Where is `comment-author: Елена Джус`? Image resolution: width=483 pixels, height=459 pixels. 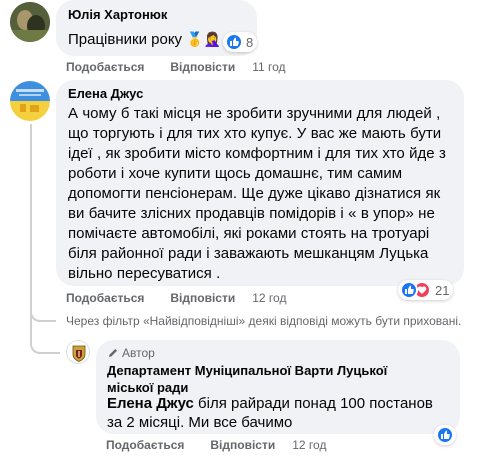 comment-author: Елена Джус is located at coordinates (105, 93).